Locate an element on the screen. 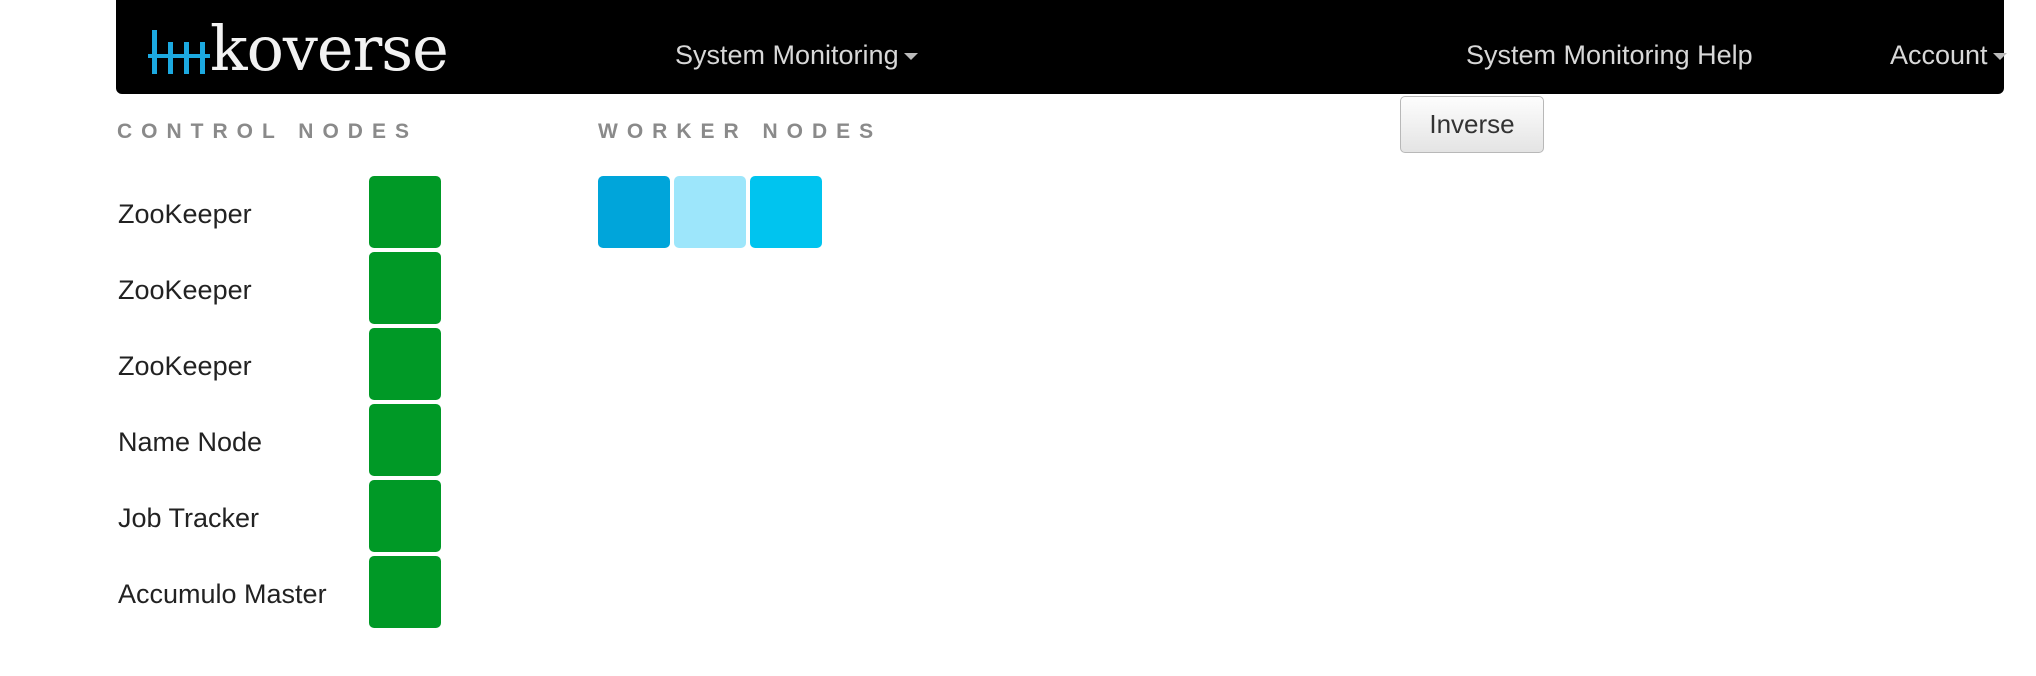  account-menu: Account is located at coordinates (1948, 55).